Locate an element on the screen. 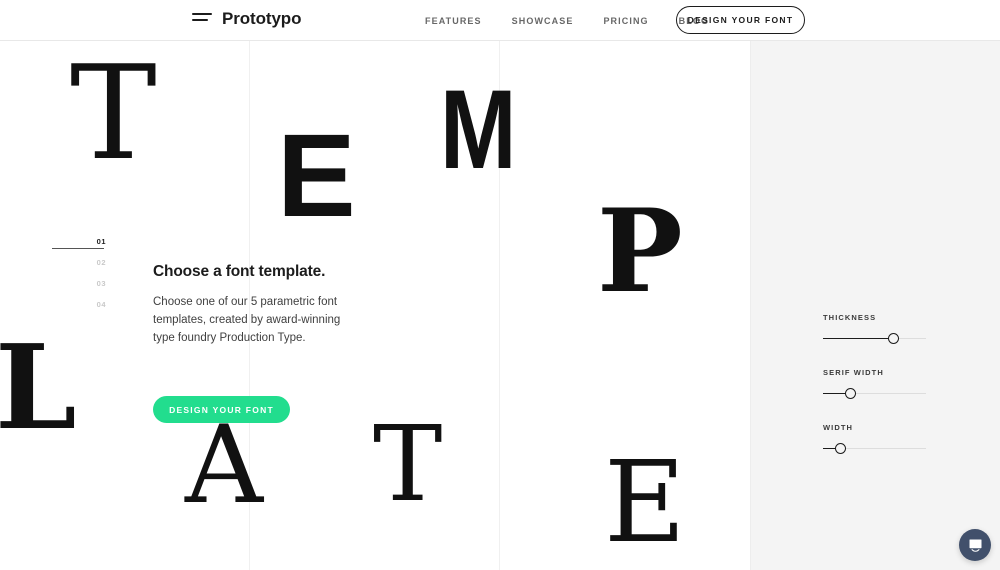  slider-serif-width is located at coordinates (874, 393).